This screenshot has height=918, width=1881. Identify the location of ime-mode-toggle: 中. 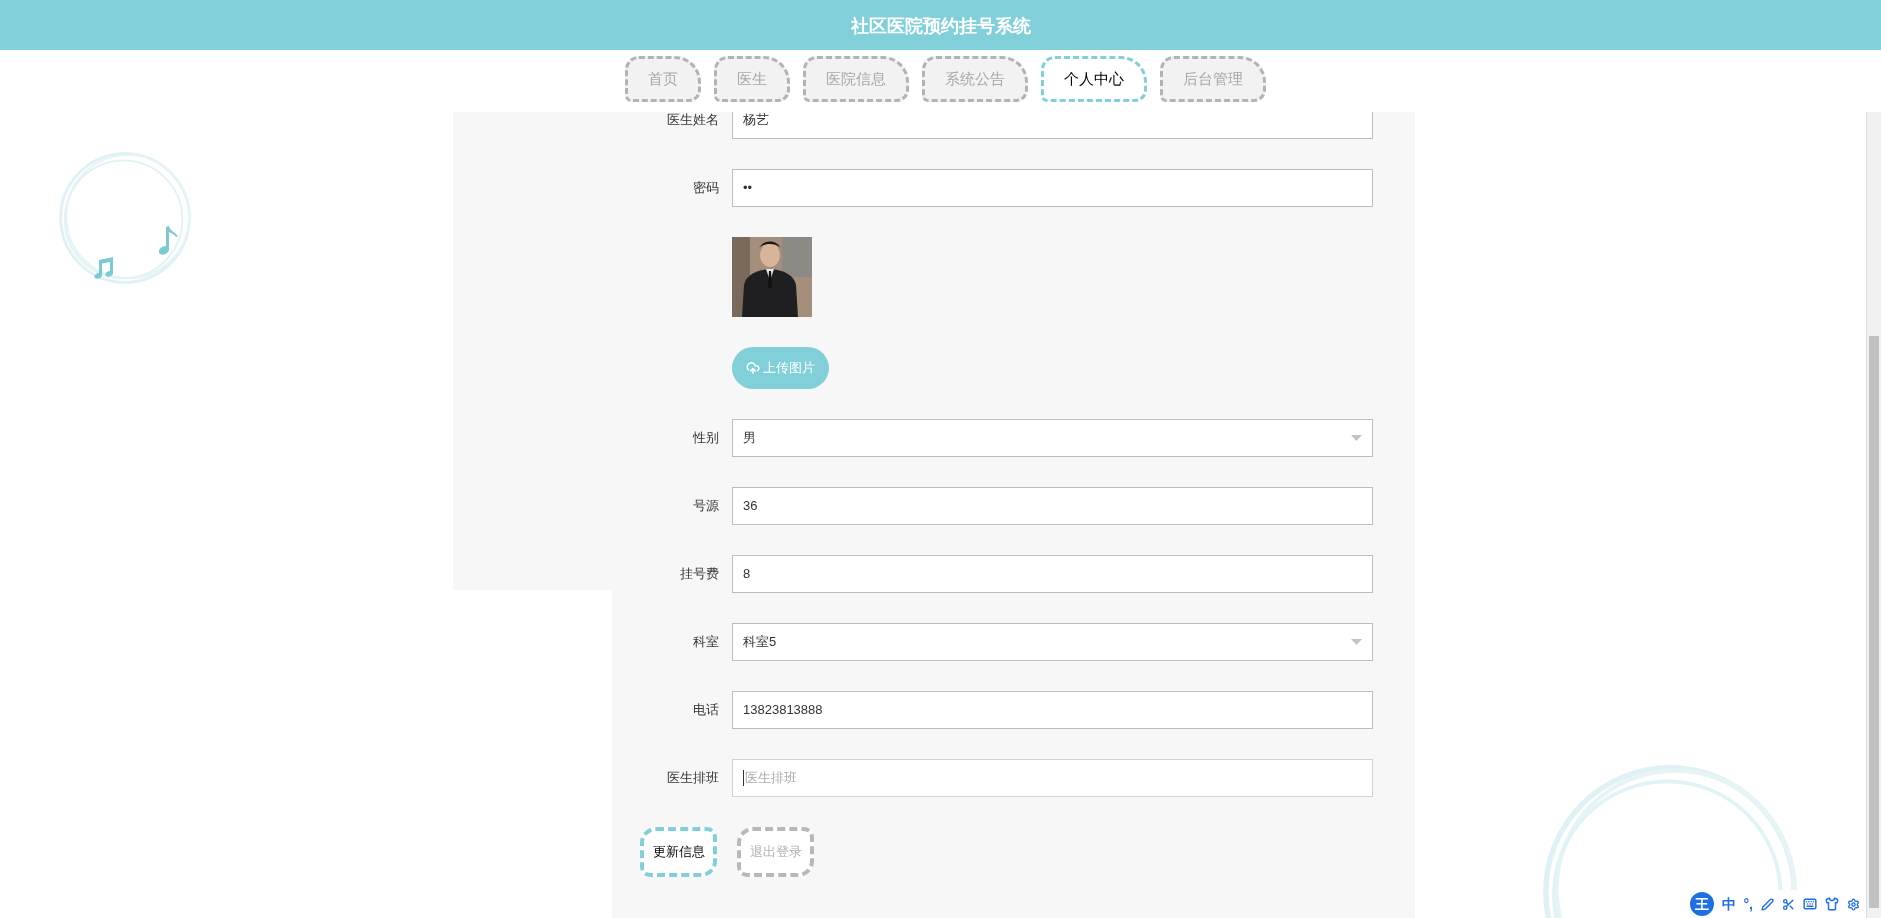
(1728, 904).